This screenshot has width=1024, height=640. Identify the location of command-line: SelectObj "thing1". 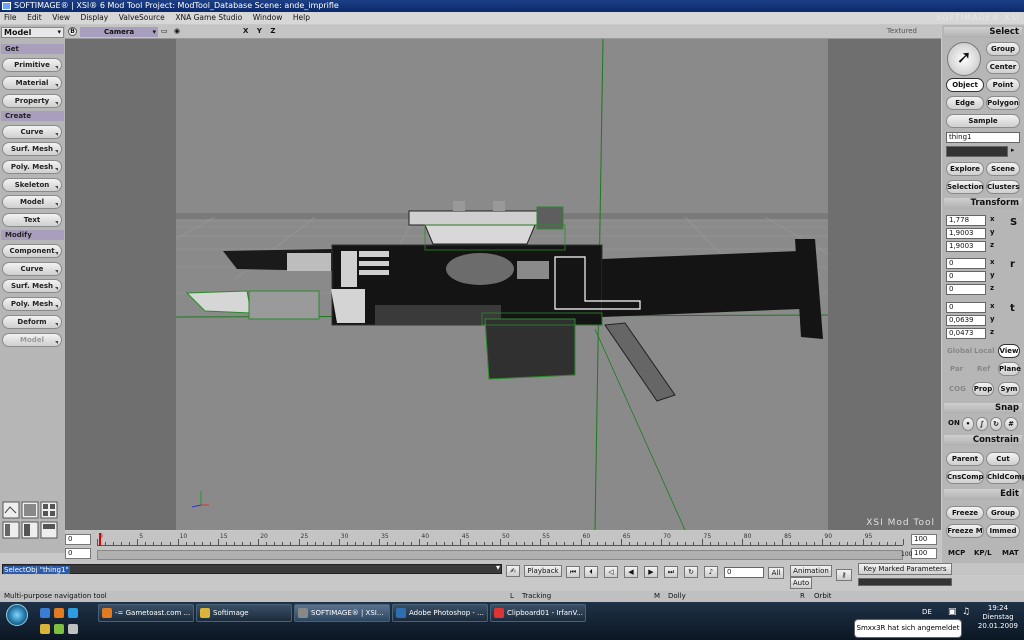
(252, 568).